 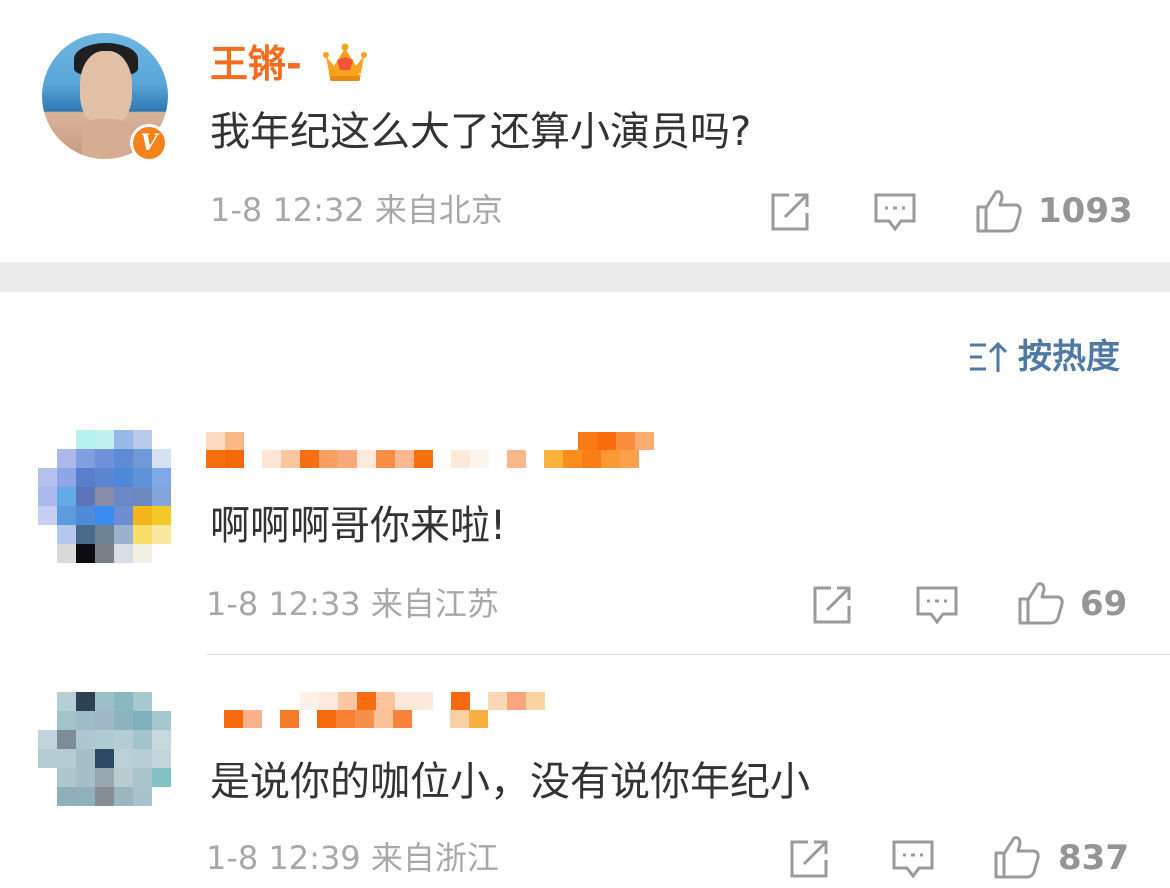 What do you see at coordinates (481, 132) in the screenshot?
I see `post-text: 我年纪这么大了还算小演员吗?` at bounding box center [481, 132].